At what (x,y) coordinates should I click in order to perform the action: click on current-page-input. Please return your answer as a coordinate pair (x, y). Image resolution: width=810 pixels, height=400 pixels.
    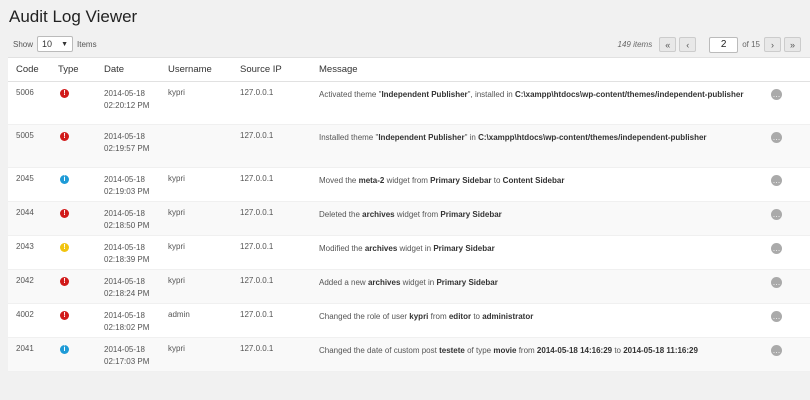
    Looking at the image, I should click on (724, 44).